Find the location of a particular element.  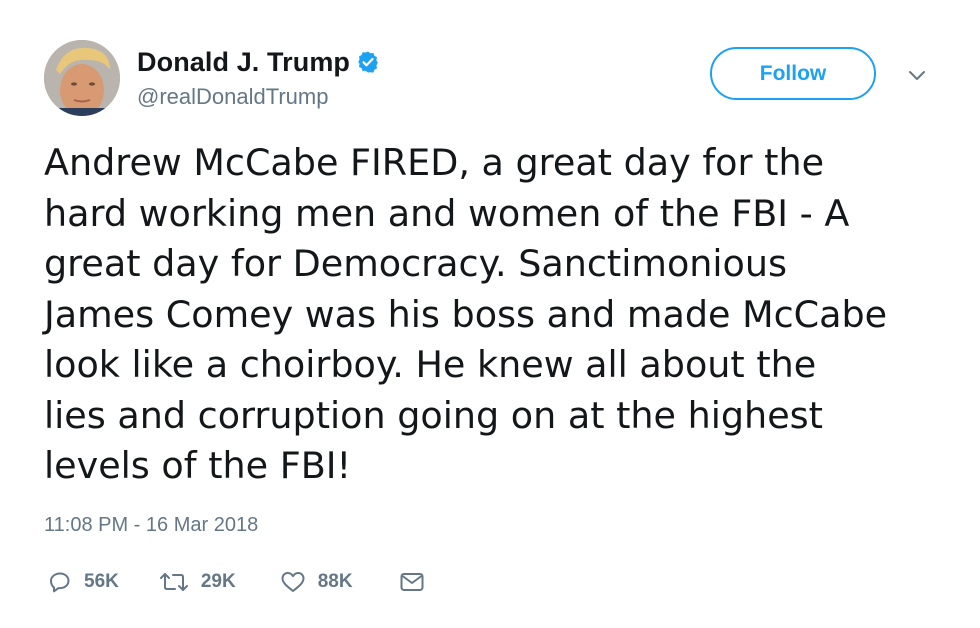

follow-button: Follow is located at coordinates (793, 73).